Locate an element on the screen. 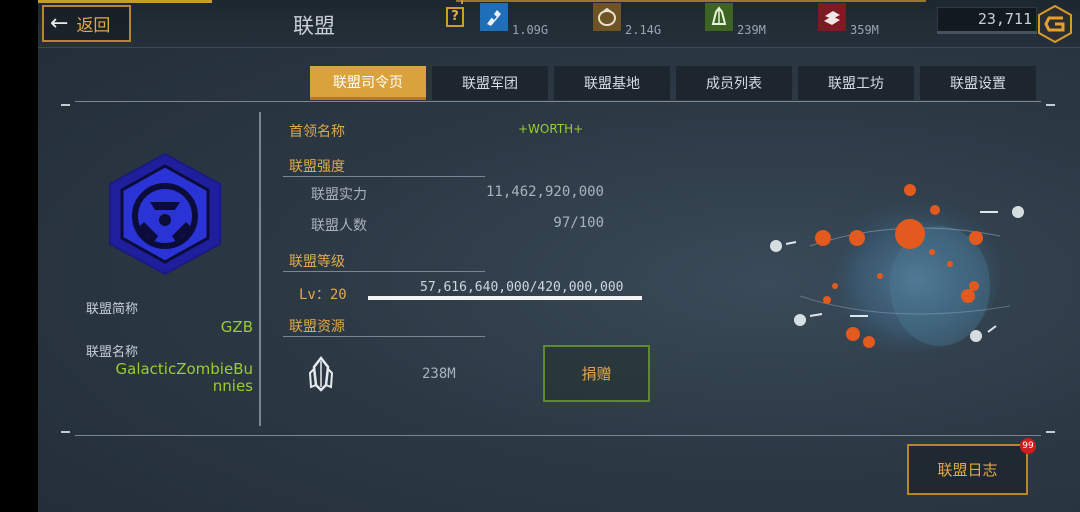 The height and width of the screenshot is (512, 1080). exp-text: 57,616,640,000/420,000,000 is located at coordinates (522, 287).